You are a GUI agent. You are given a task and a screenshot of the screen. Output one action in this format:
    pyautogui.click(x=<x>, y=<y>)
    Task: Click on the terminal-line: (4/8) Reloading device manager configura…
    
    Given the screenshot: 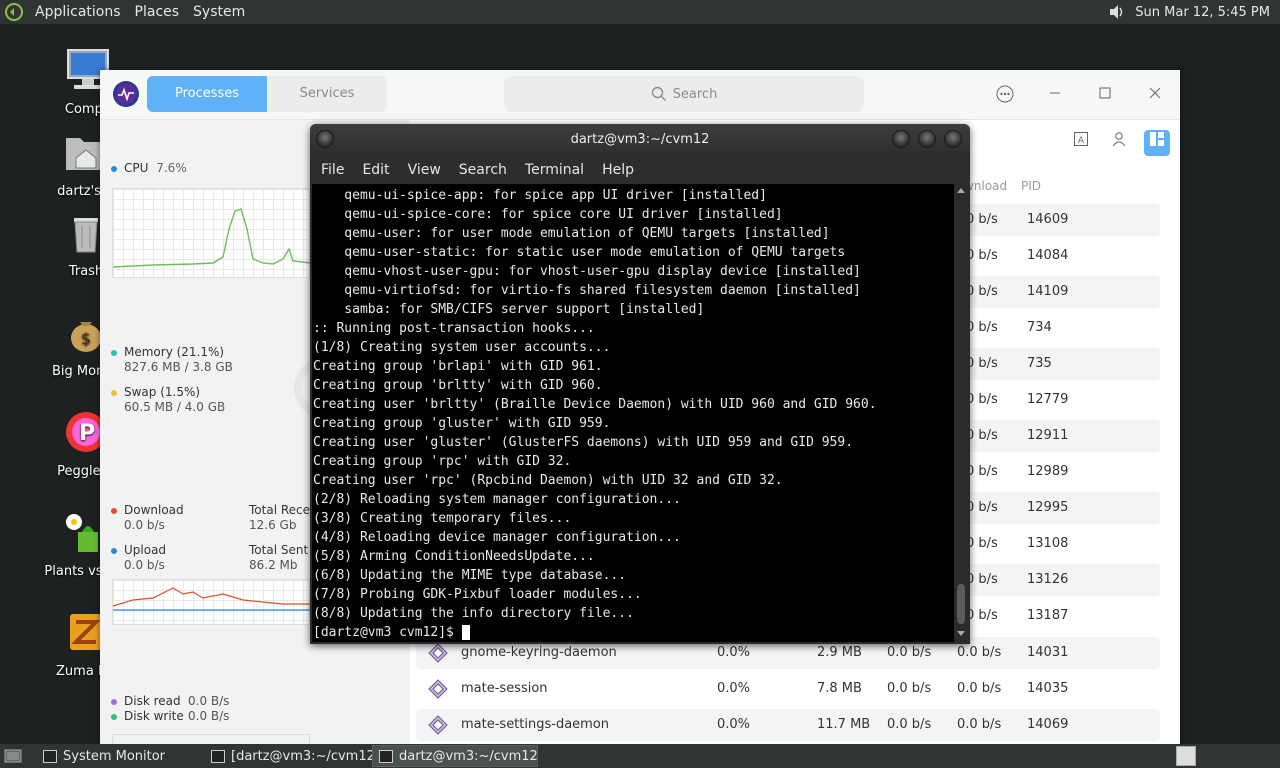 What is the action you would take?
    pyautogui.click(x=497, y=537)
    